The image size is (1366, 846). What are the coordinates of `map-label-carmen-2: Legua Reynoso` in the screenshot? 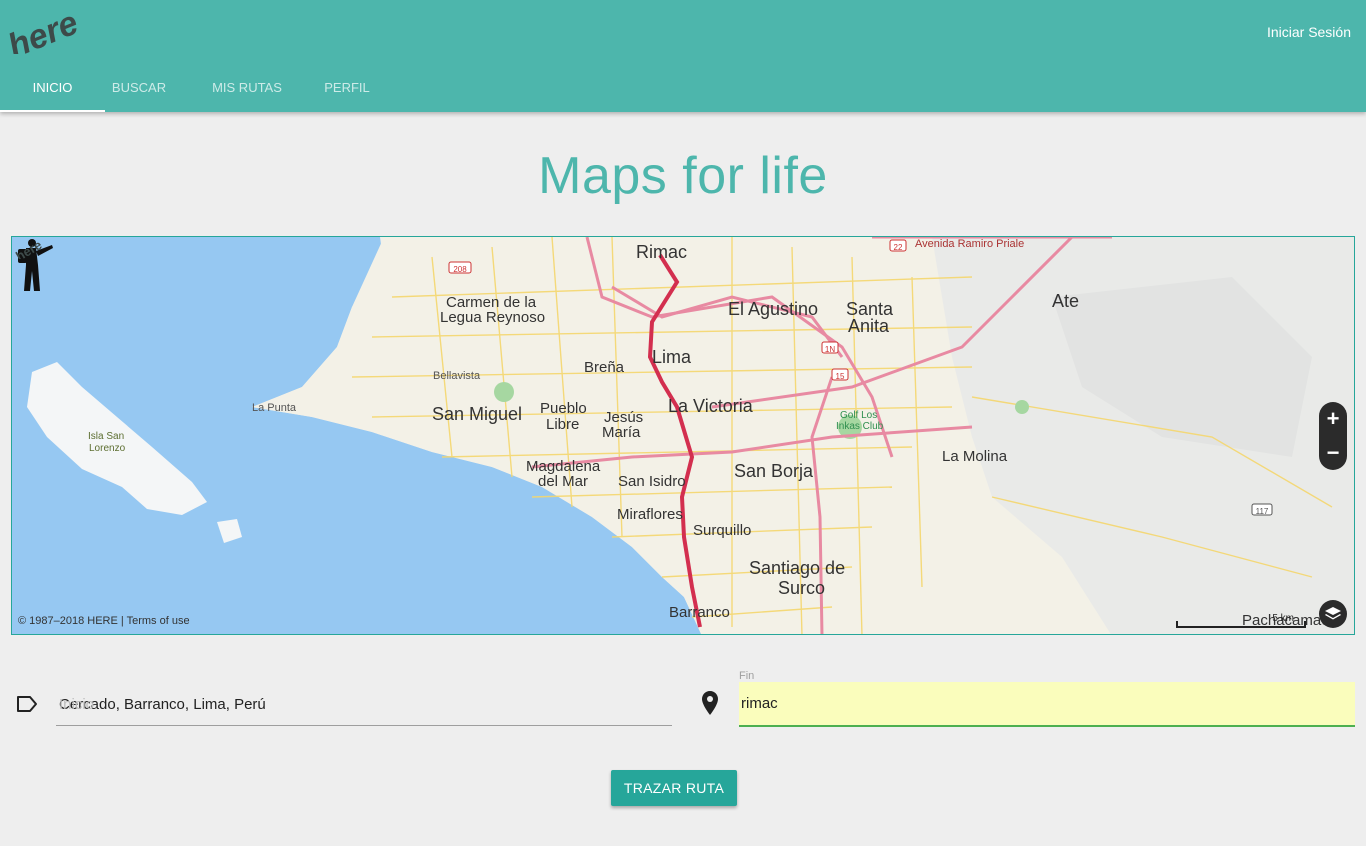 It's located at (493, 317).